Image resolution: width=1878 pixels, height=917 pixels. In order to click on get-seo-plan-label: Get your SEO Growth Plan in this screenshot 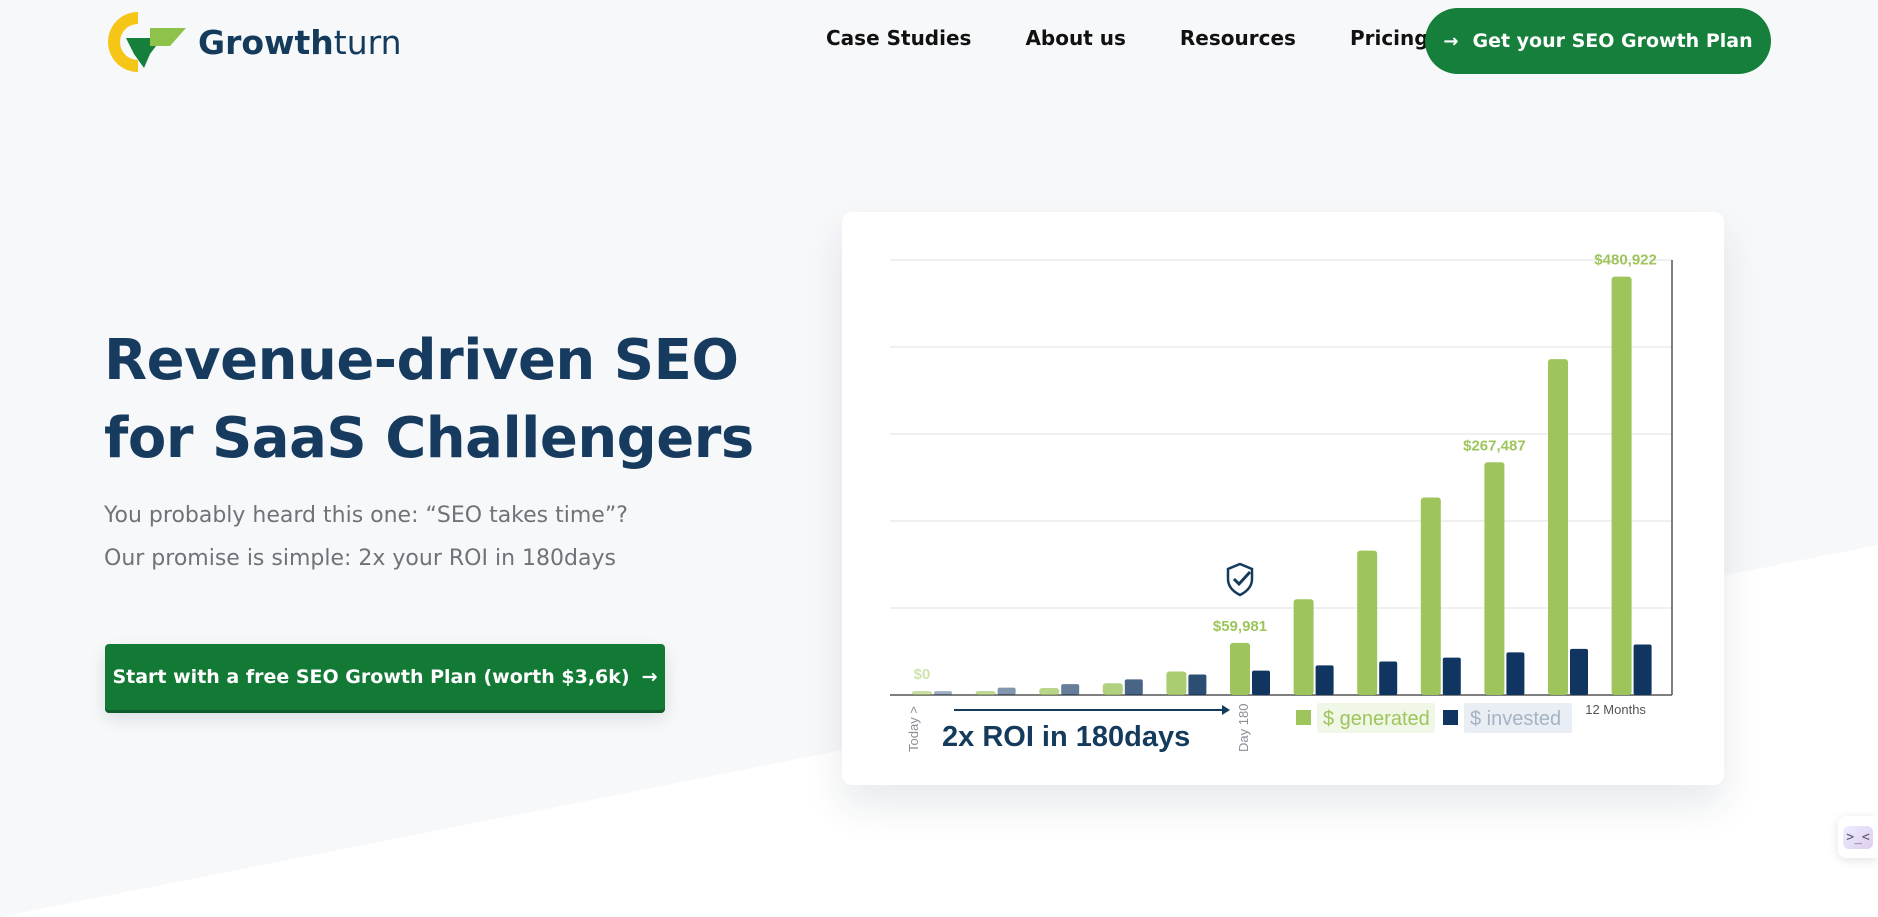, I will do `click(1612, 41)`.